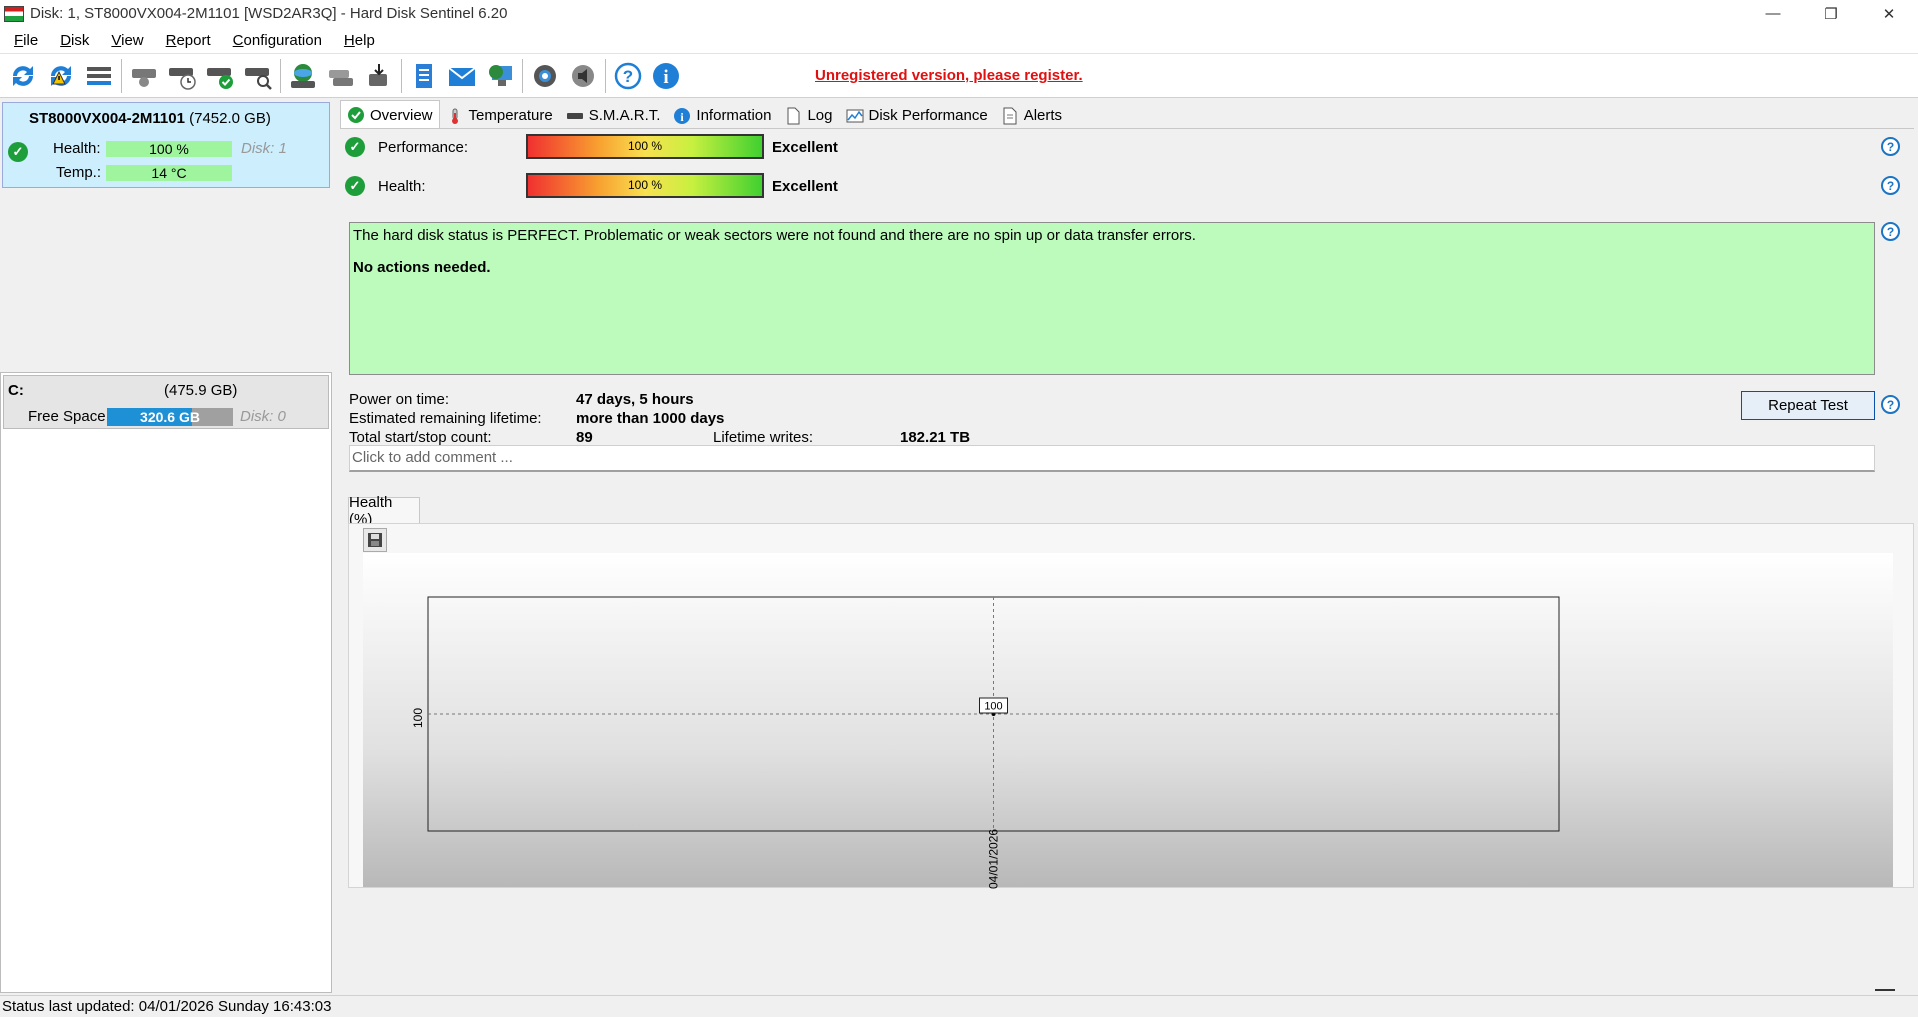 The width and height of the screenshot is (1918, 1017). What do you see at coordinates (455, 116) in the screenshot?
I see `thermometer-icon` at bounding box center [455, 116].